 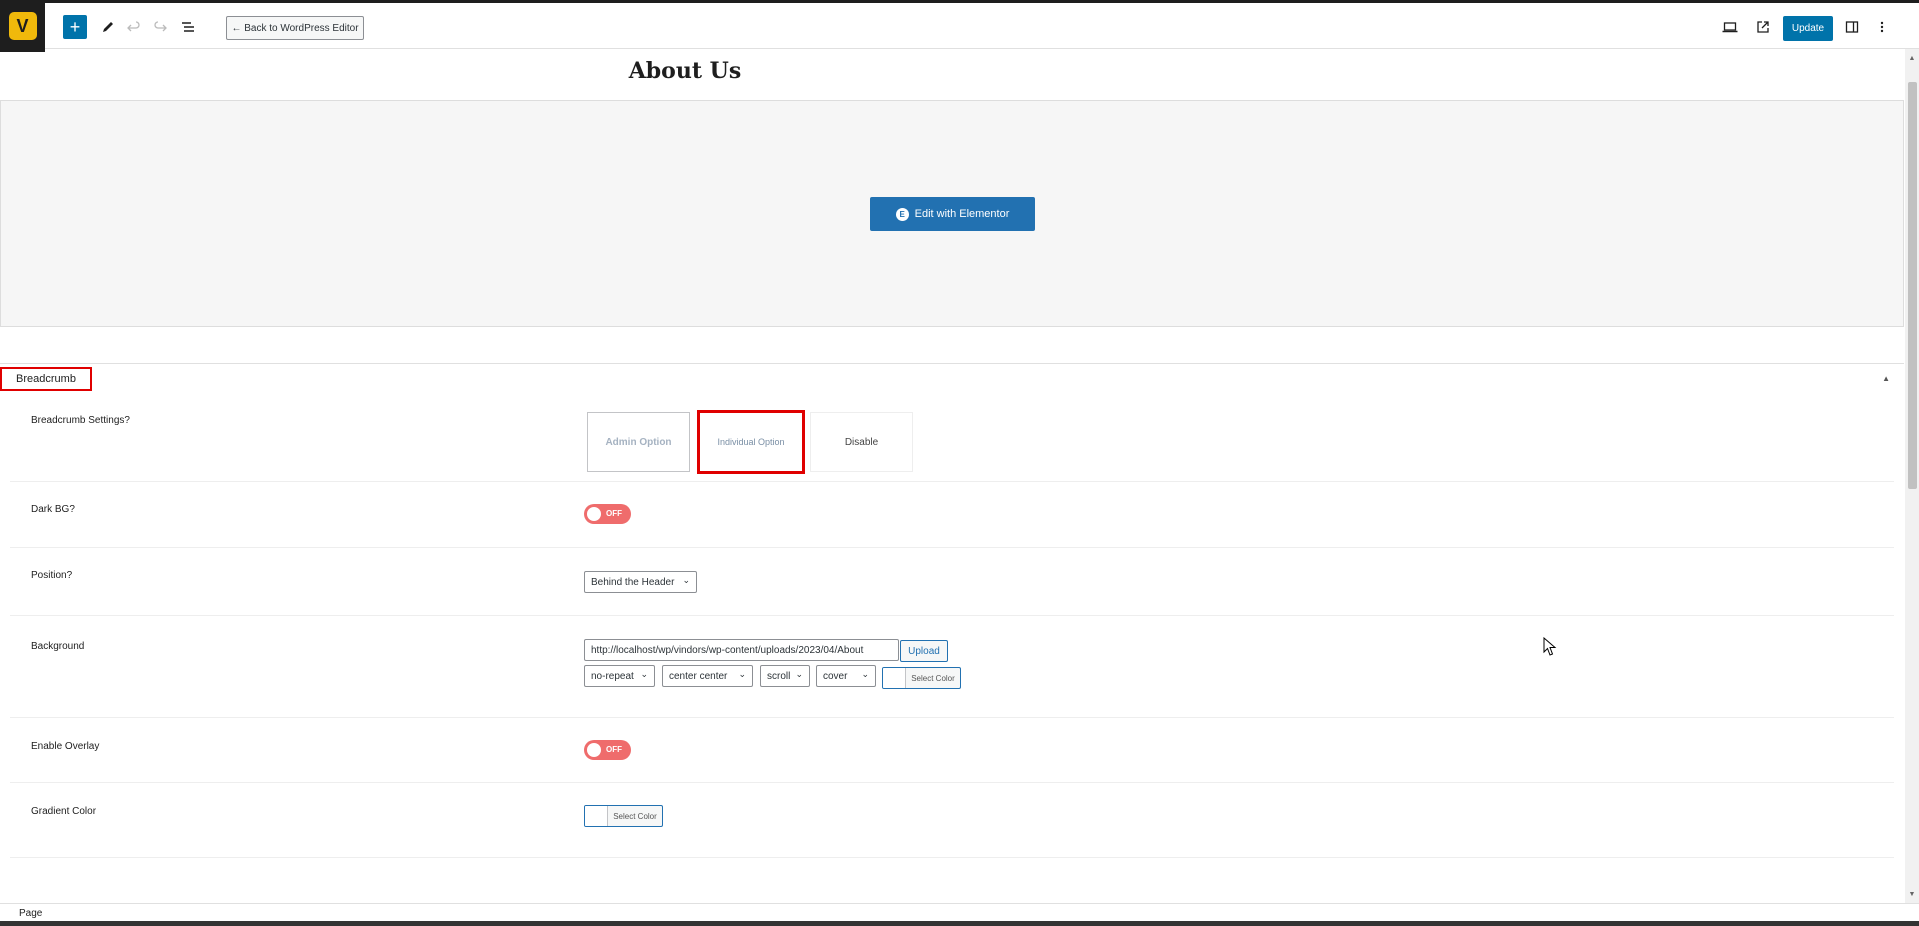 What do you see at coordinates (1808, 28) in the screenshot?
I see `update-button: Update` at bounding box center [1808, 28].